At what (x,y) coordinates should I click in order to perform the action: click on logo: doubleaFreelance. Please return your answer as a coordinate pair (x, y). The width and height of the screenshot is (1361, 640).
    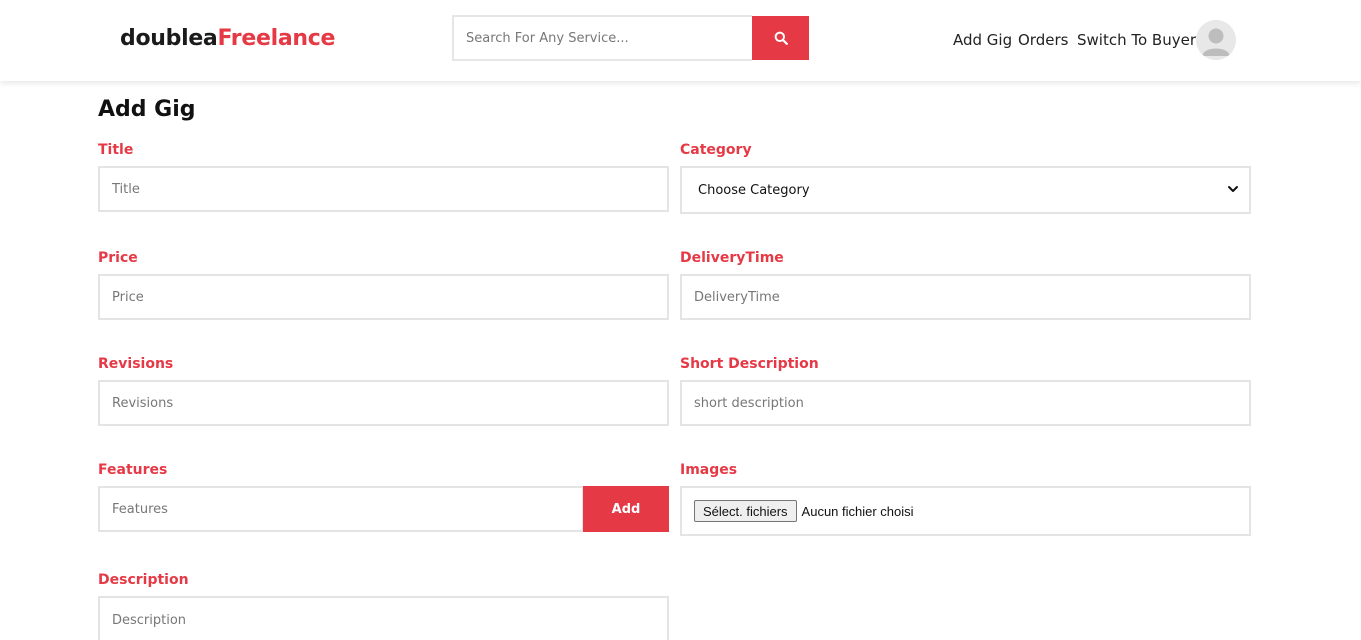
    Looking at the image, I should click on (227, 38).